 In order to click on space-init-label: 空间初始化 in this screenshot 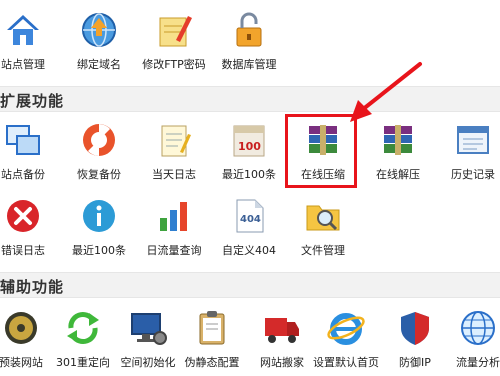, I will do `click(148, 362)`.